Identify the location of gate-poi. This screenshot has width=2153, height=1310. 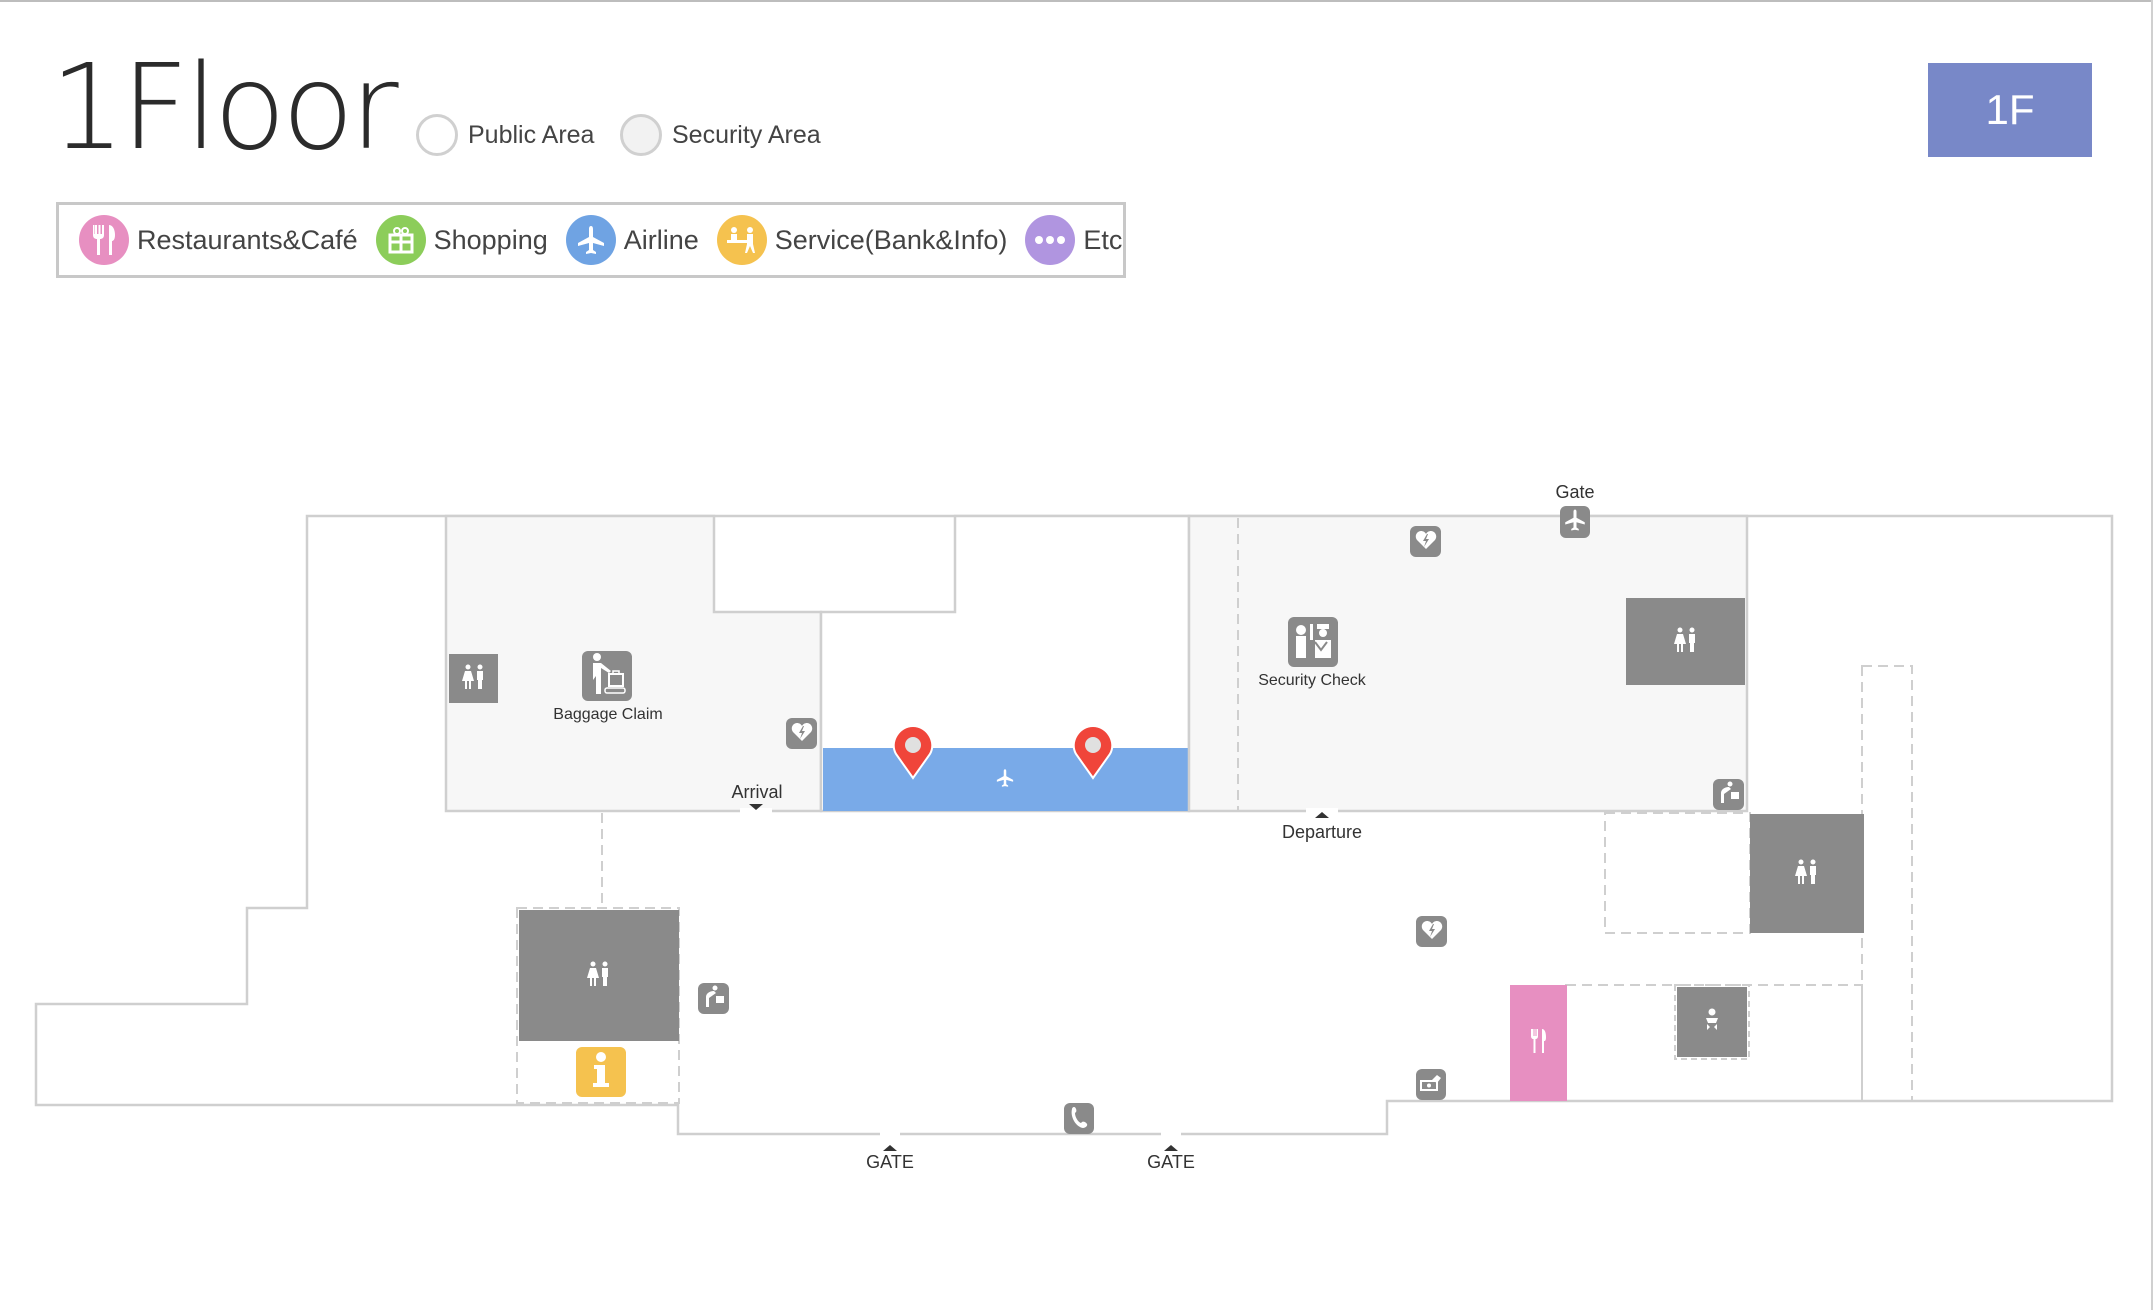
(1575, 522).